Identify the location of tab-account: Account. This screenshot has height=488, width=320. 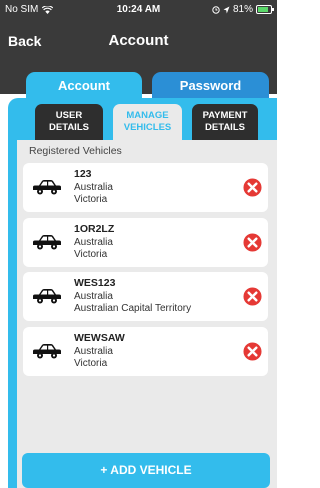
(84, 85).